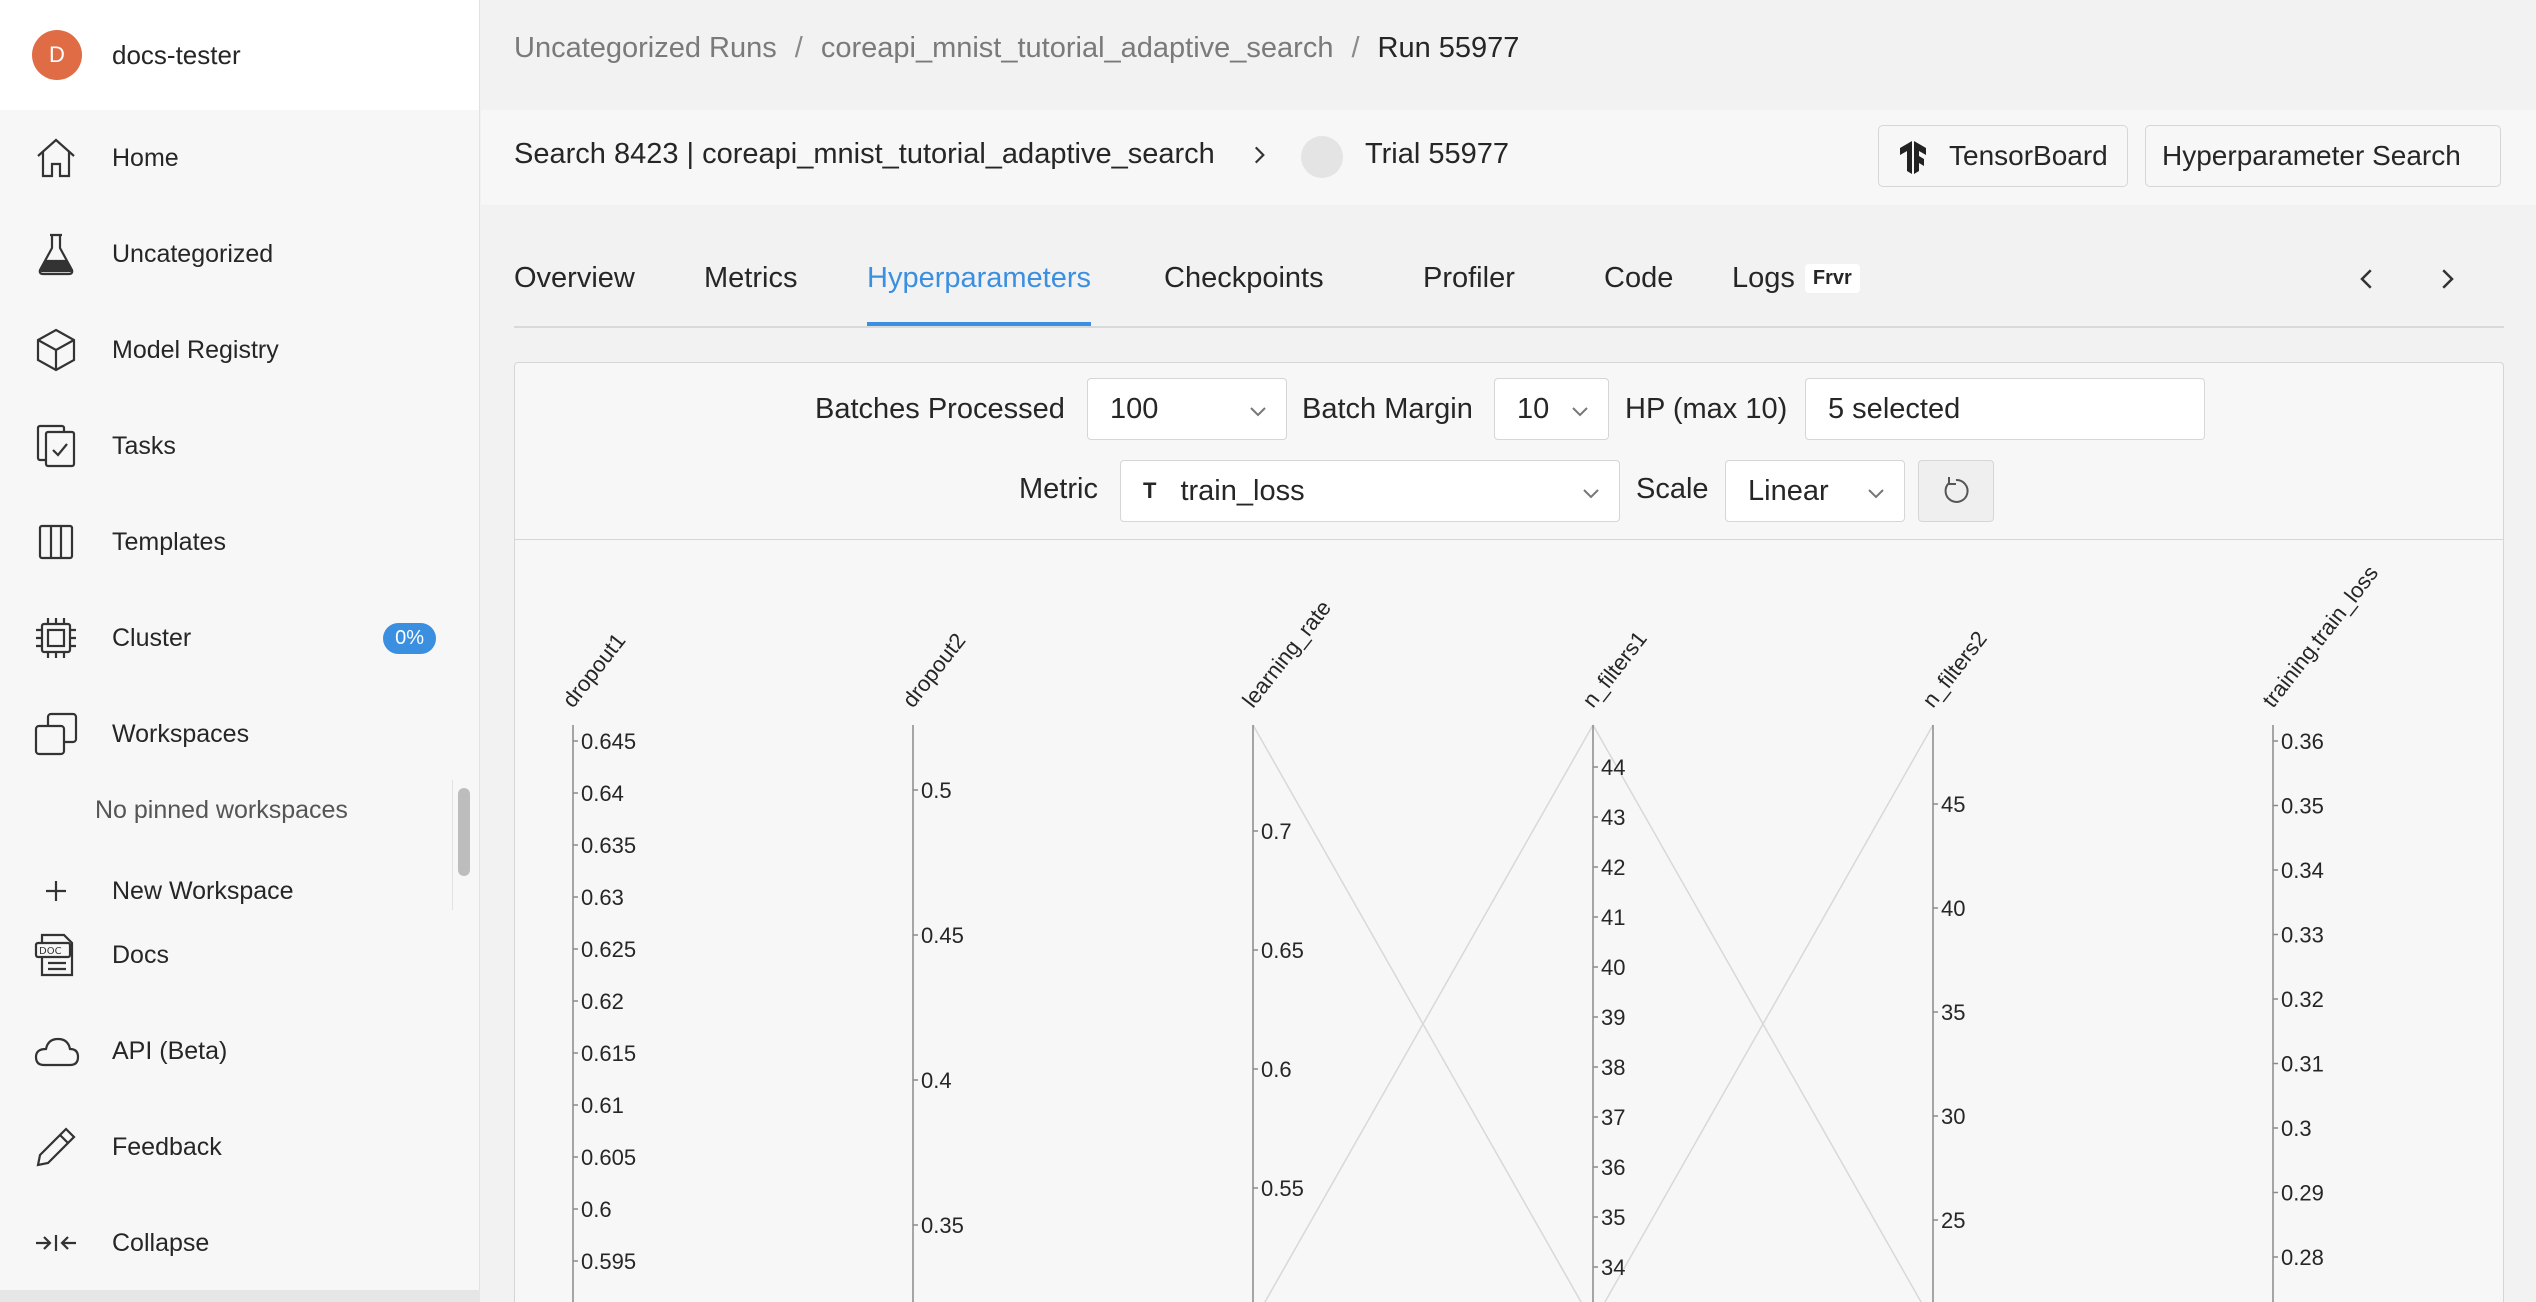 This screenshot has width=2536, height=1302. What do you see at coordinates (1876, 494) in the screenshot?
I see `chevron-down-icon` at bounding box center [1876, 494].